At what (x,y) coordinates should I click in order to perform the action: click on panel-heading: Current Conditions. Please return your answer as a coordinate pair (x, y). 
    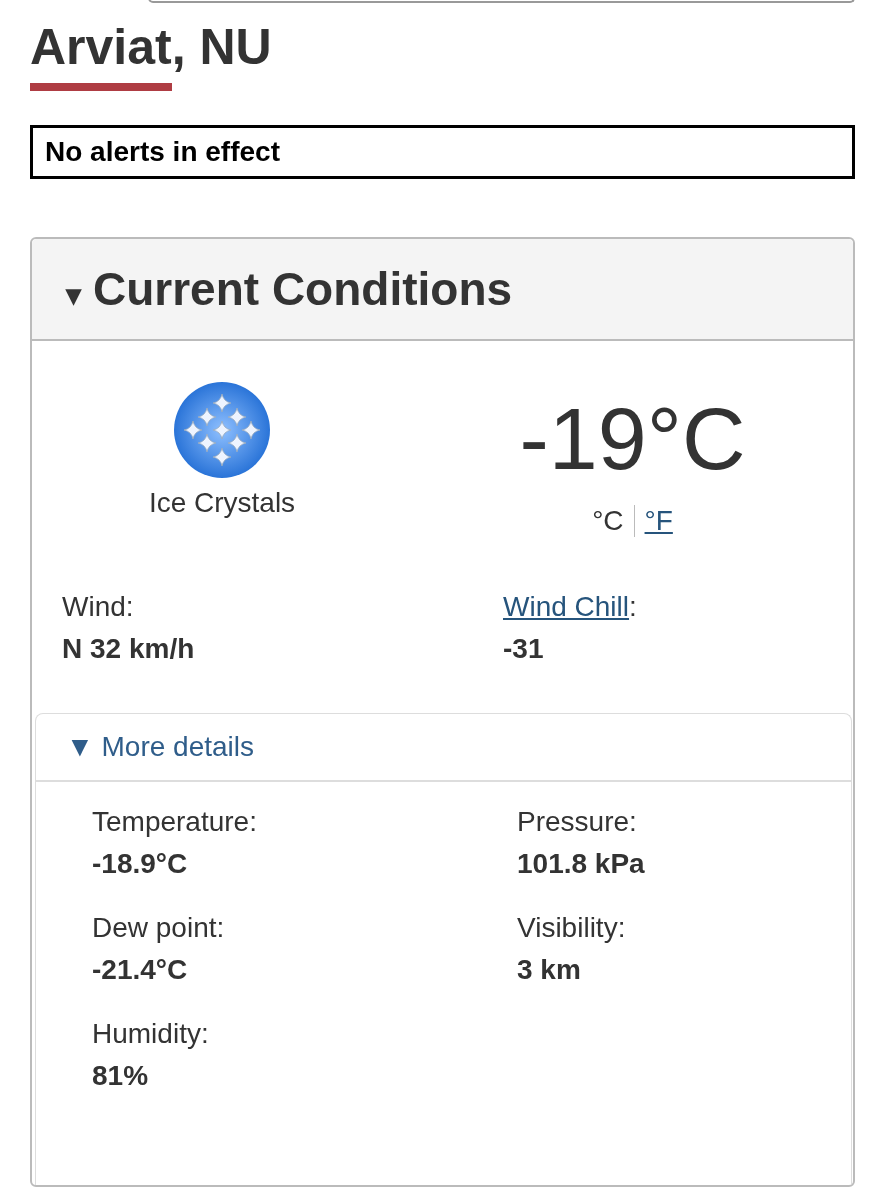
    Looking at the image, I should click on (303, 289).